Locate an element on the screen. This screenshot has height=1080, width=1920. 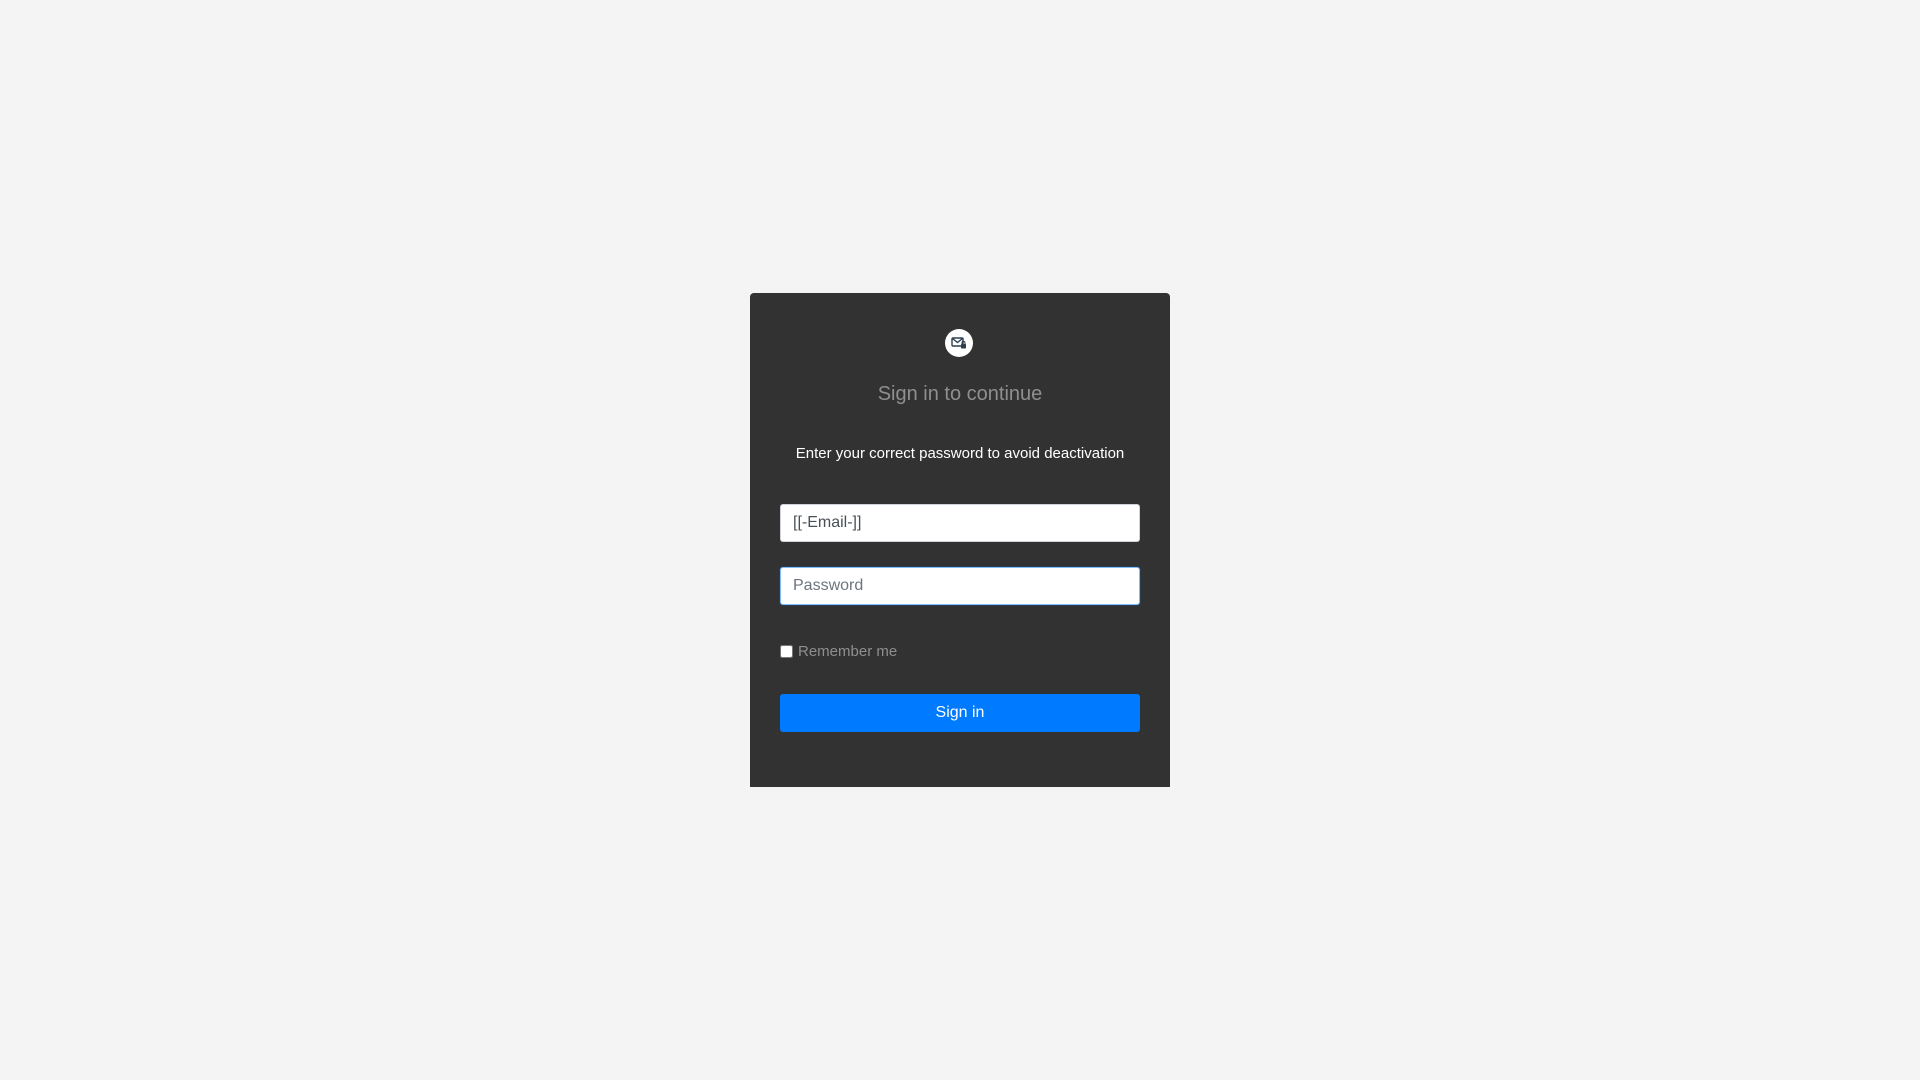
remember-me-checkbox is located at coordinates (786, 651).